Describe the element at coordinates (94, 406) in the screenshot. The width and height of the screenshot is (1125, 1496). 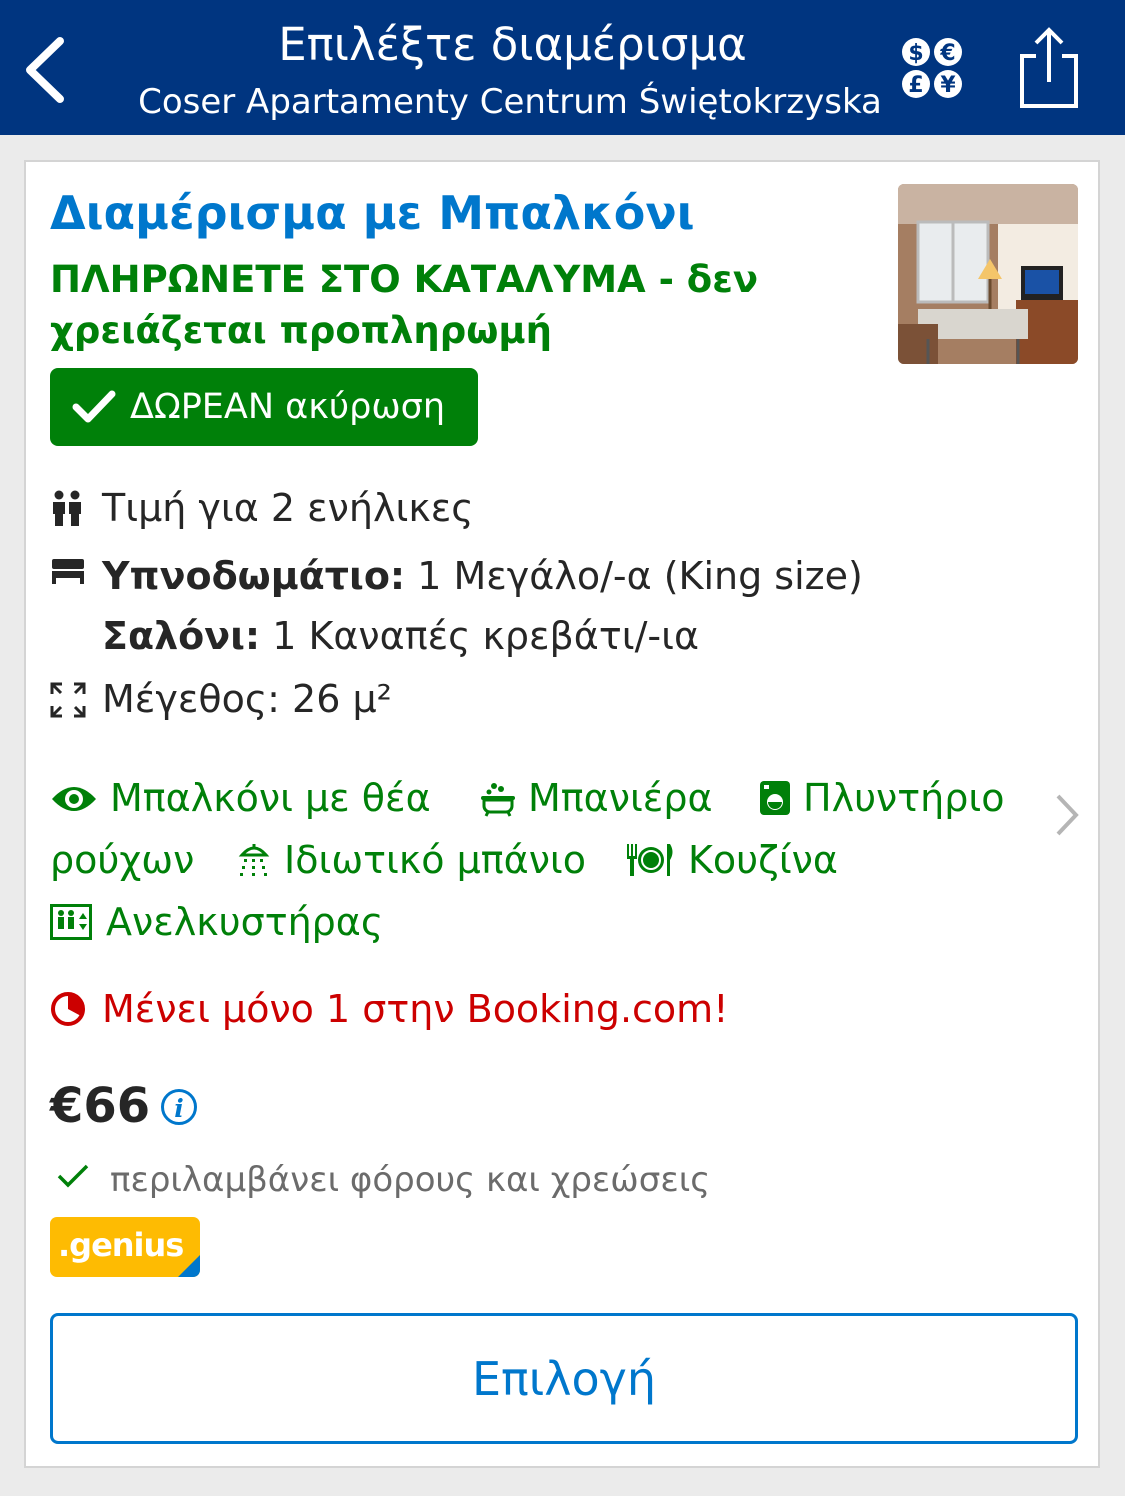
I see `checkmark-icon` at that location.